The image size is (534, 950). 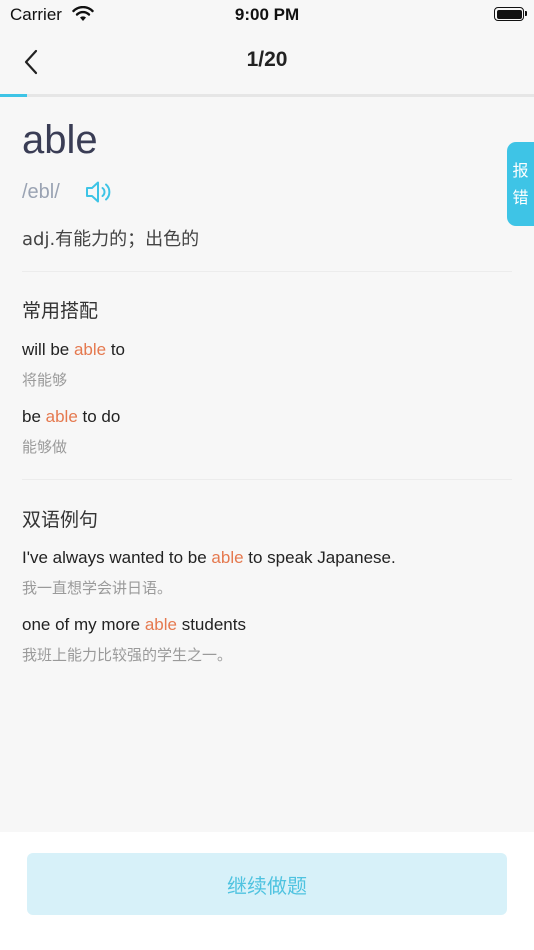 I want to click on speaker-icon, so click(x=100, y=192).